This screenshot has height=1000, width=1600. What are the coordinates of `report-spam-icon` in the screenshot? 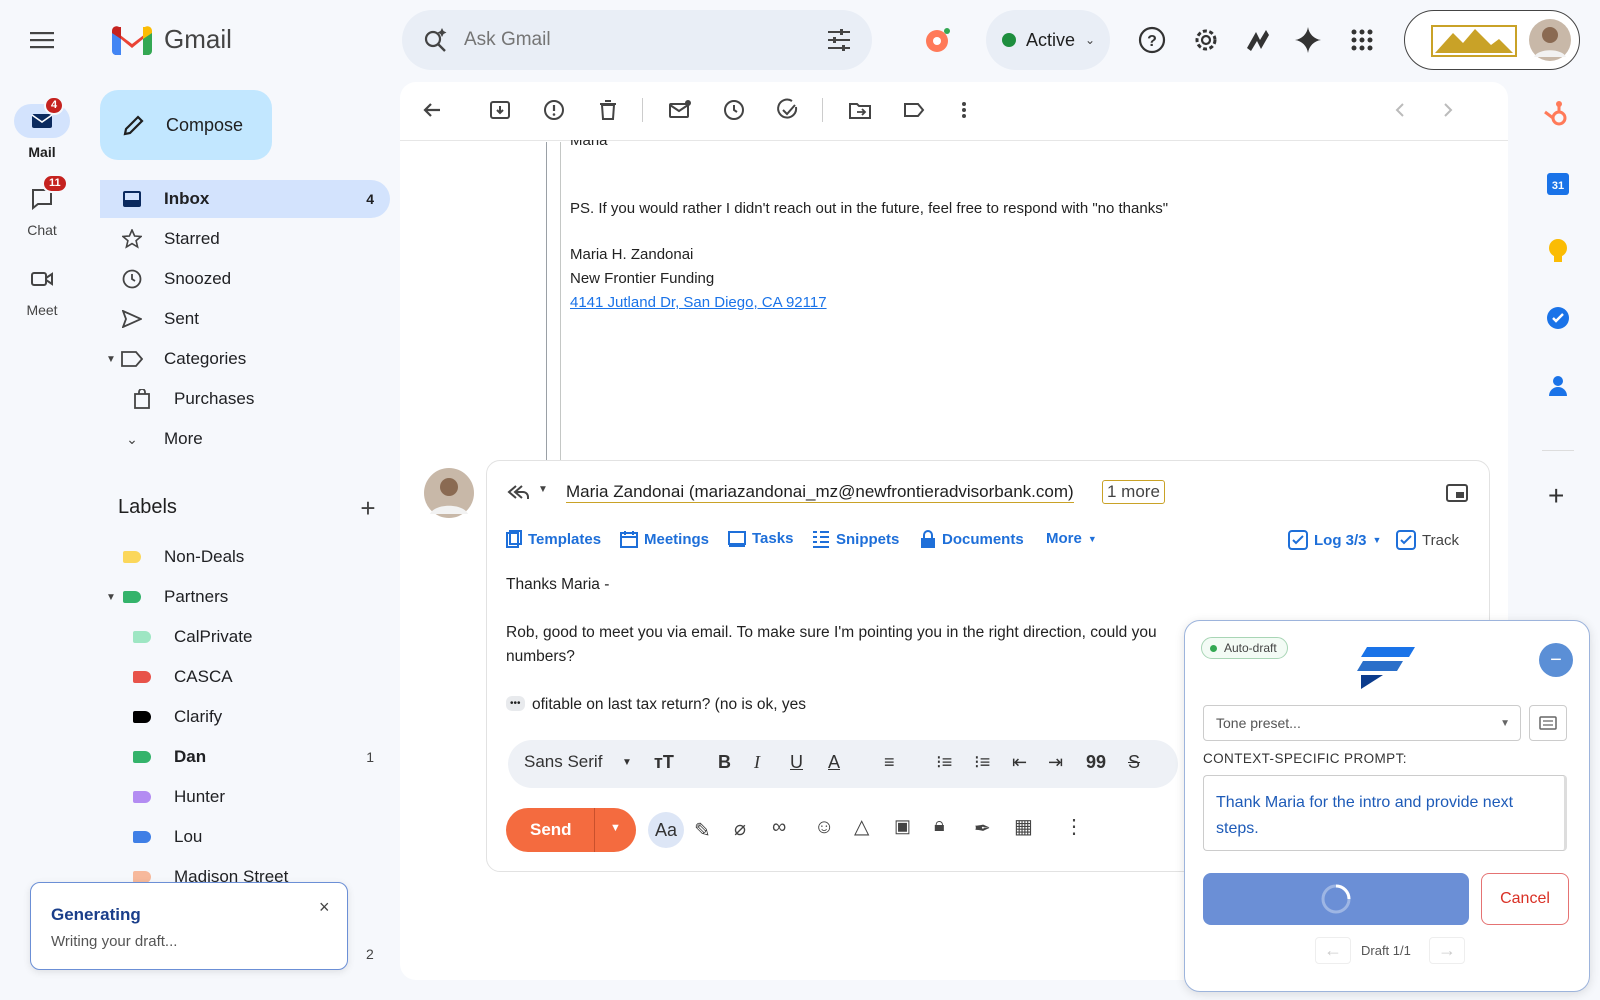 It's located at (554, 110).